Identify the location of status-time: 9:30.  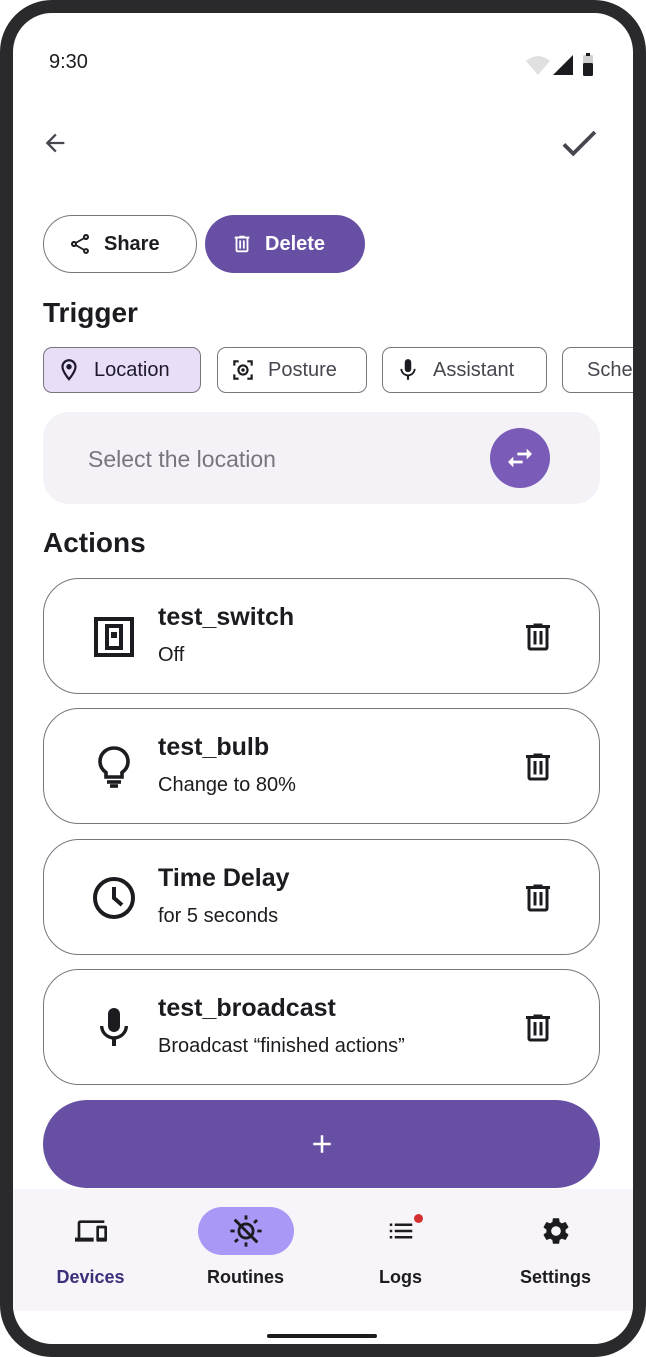
(68, 62).